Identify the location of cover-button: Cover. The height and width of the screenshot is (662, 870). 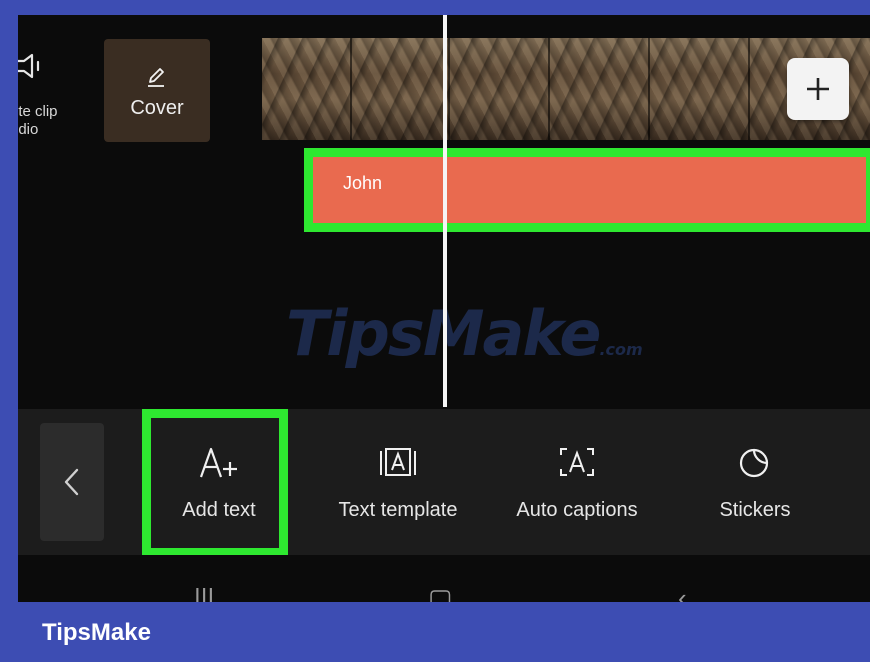
(157, 90).